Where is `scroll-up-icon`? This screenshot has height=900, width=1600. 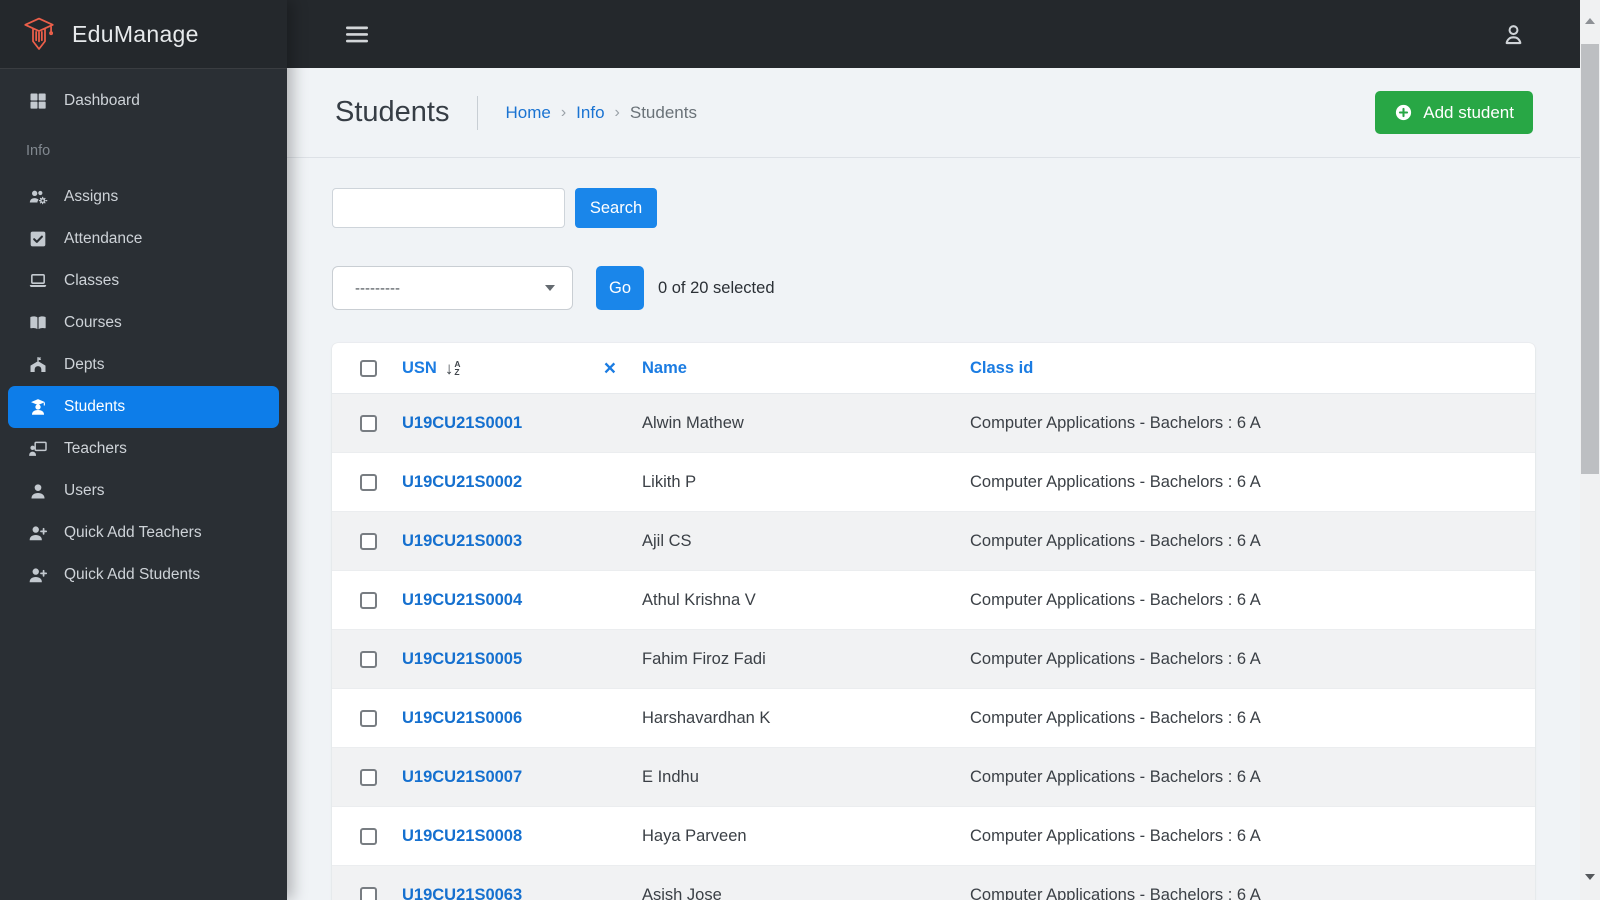
scroll-up-icon is located at coordinates (1590, 21).